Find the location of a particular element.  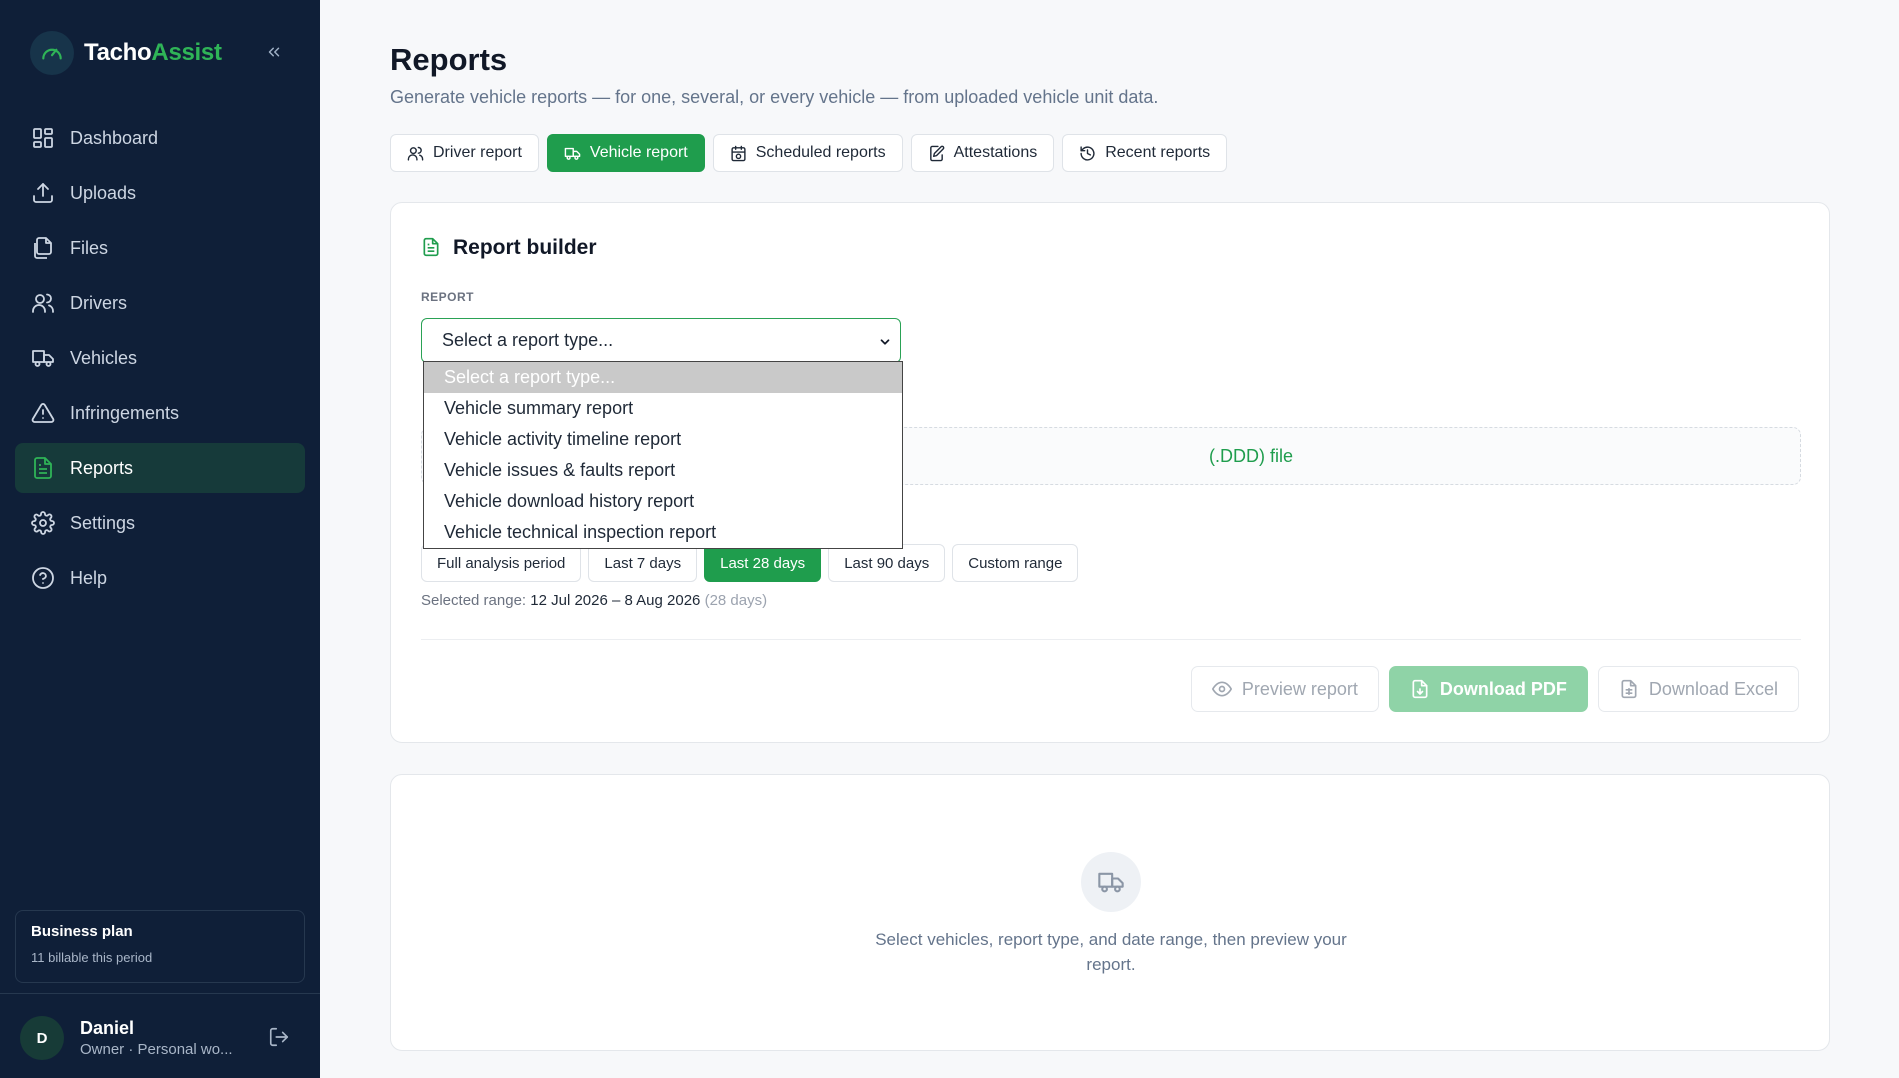

report-field-label: REPORT is located at coordinates (448, 297).